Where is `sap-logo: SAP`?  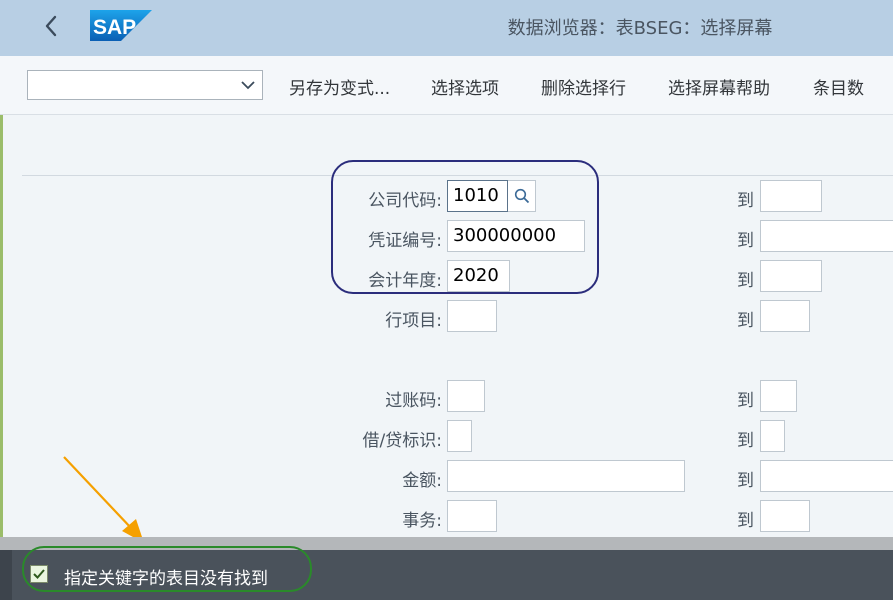 sap-logo: SAP is located at coordinates (121, 25).